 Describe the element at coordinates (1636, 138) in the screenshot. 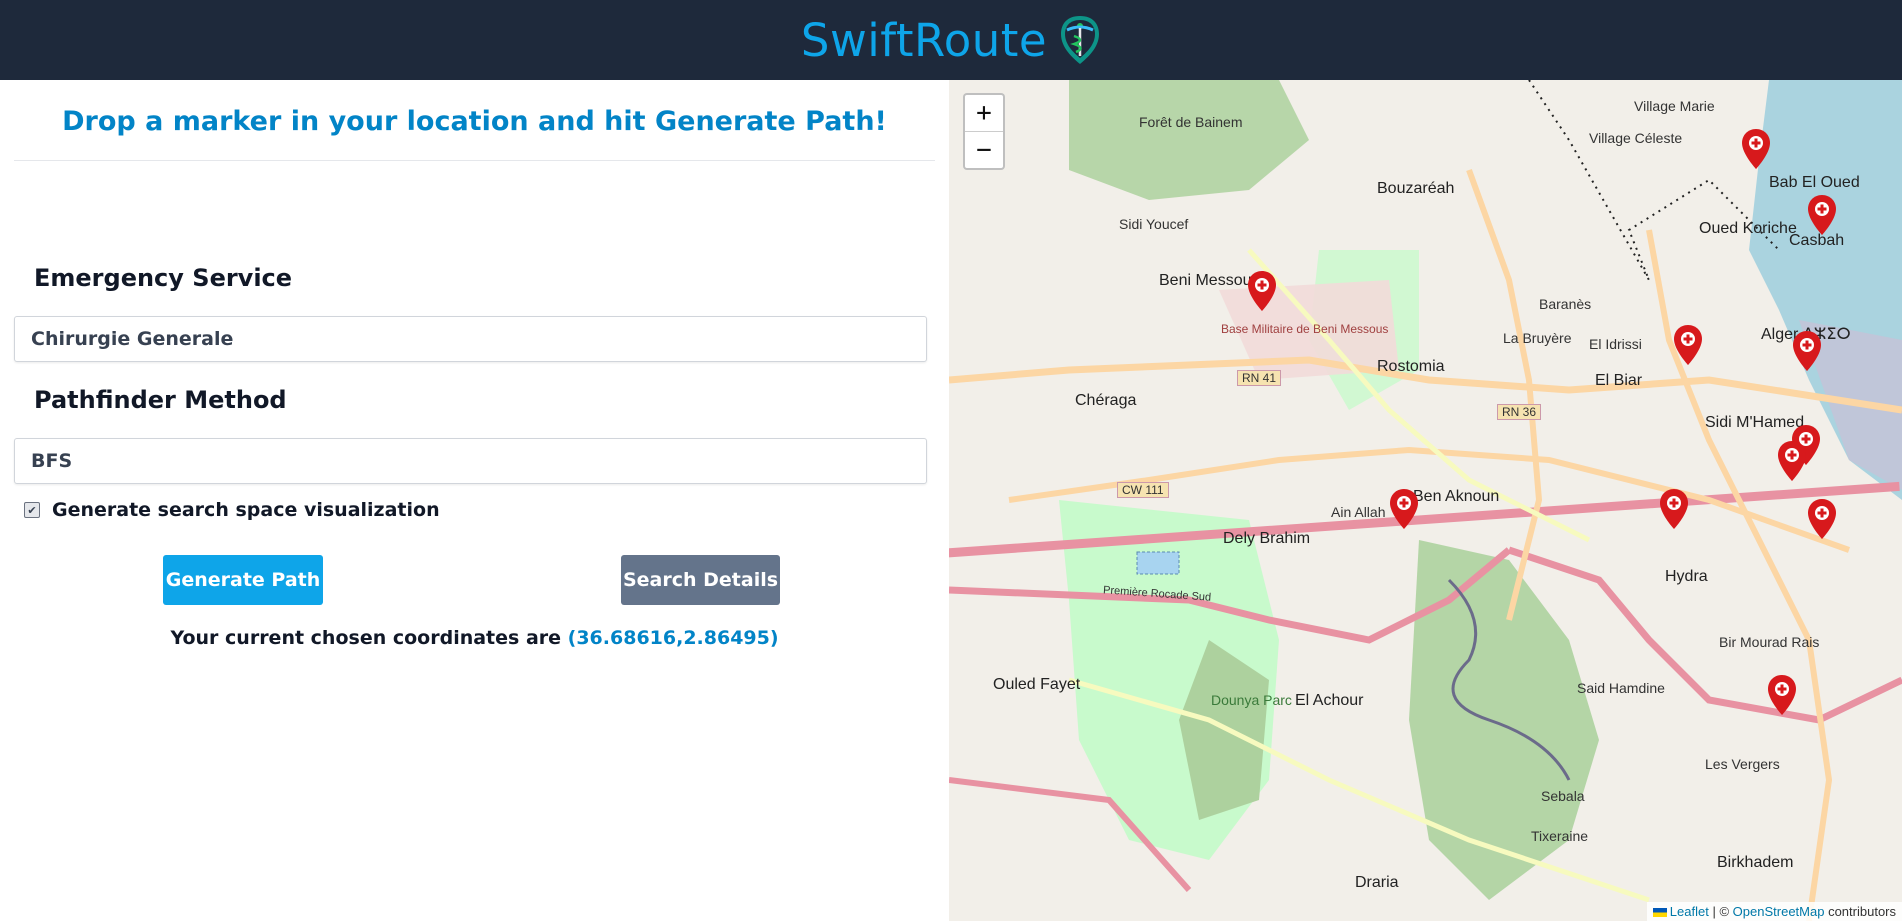

I see `map-label-village-celeste: Village Céleste` at that location.